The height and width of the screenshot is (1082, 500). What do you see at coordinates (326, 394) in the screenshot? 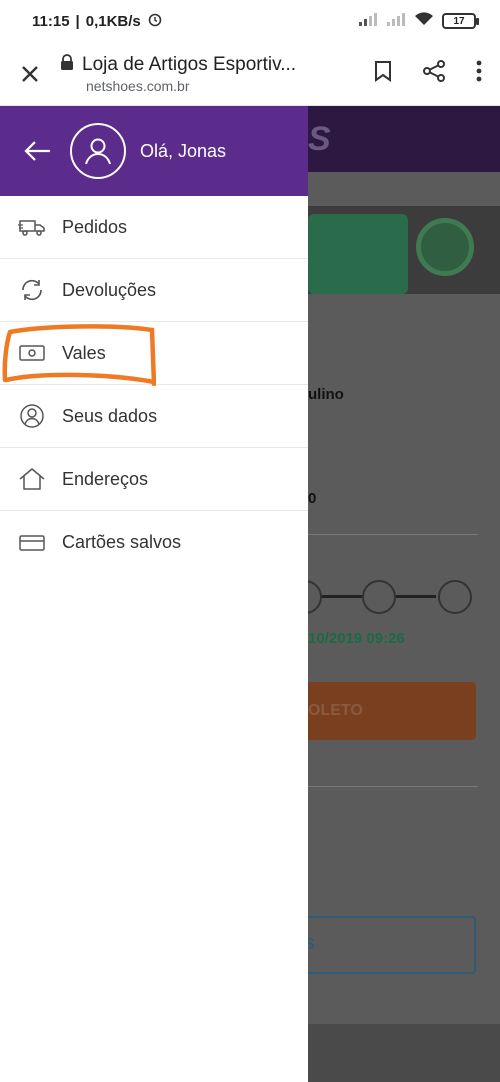
I see `bg-name: ulino` at bounding box center [326, 394].